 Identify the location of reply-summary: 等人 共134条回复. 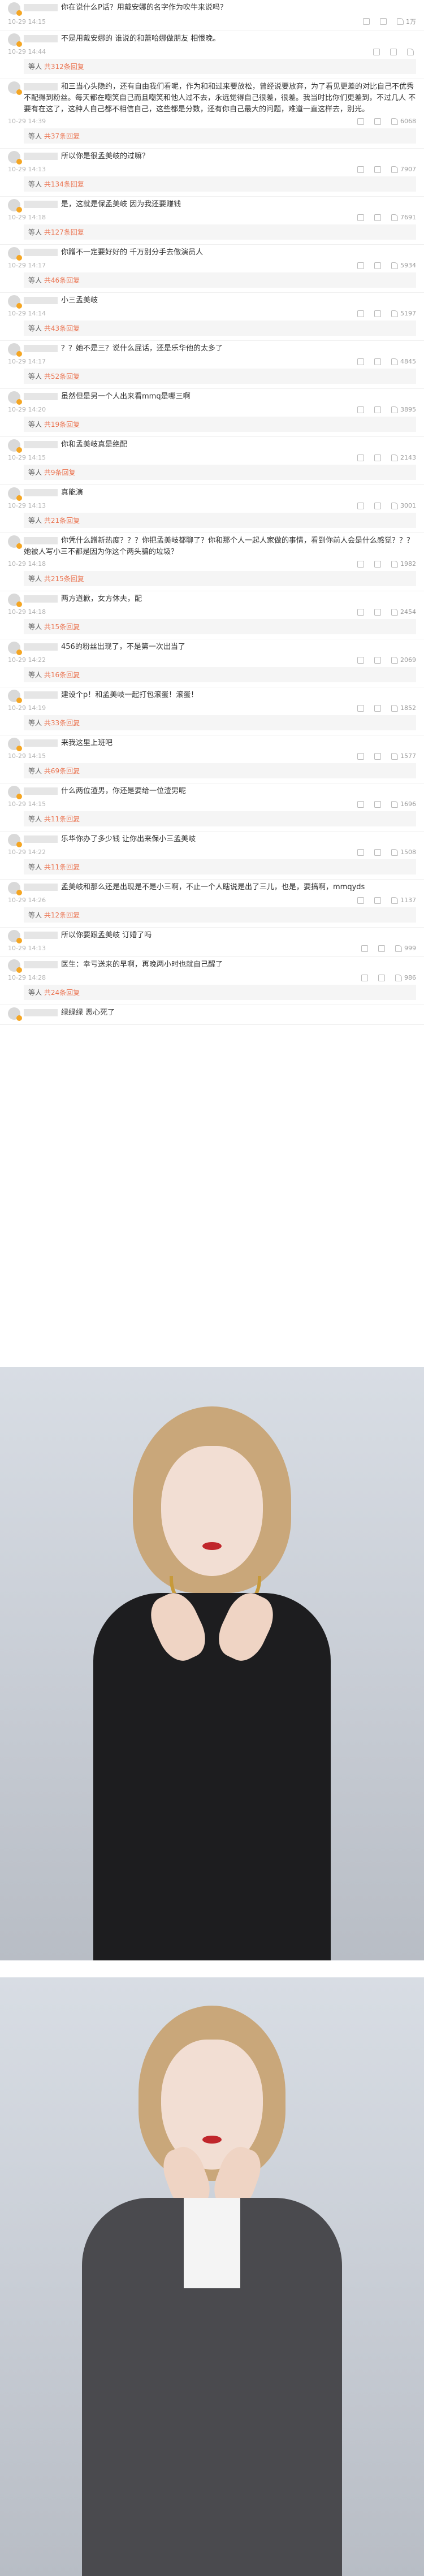
(220, 184).